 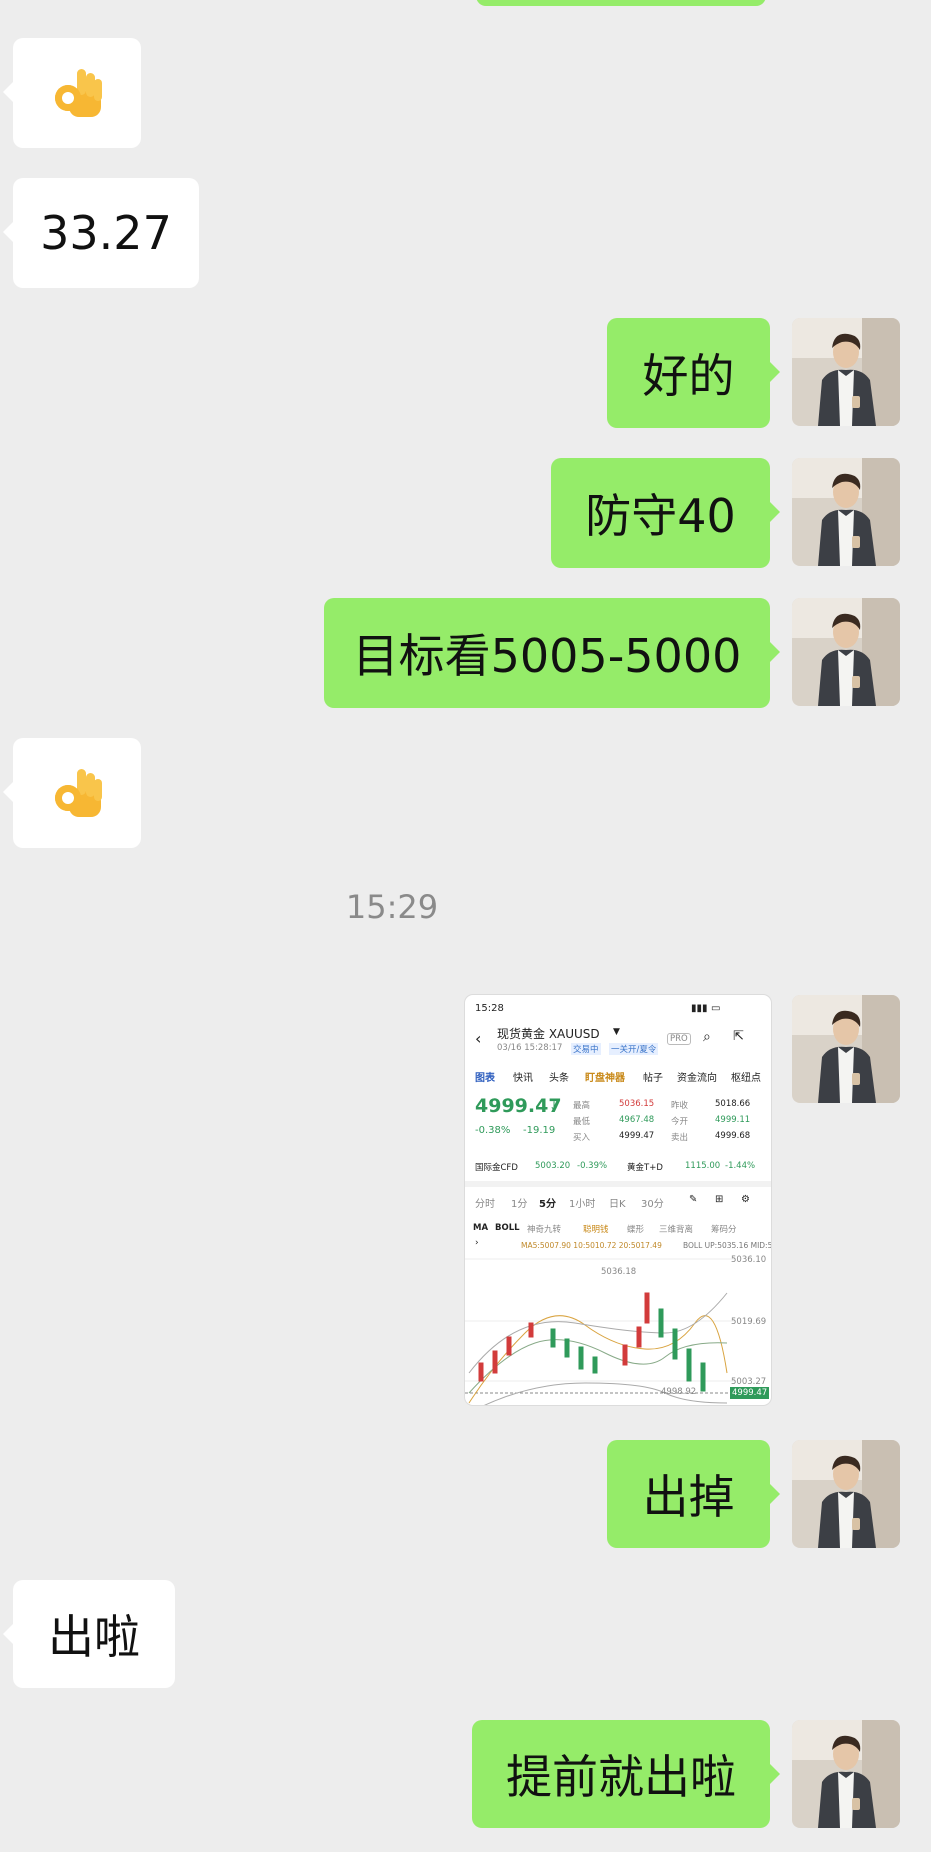 What do you see at coordinates (660, 516) in the screenshot?
I see `message-text: 防守40` at bounding box center [660, 516].